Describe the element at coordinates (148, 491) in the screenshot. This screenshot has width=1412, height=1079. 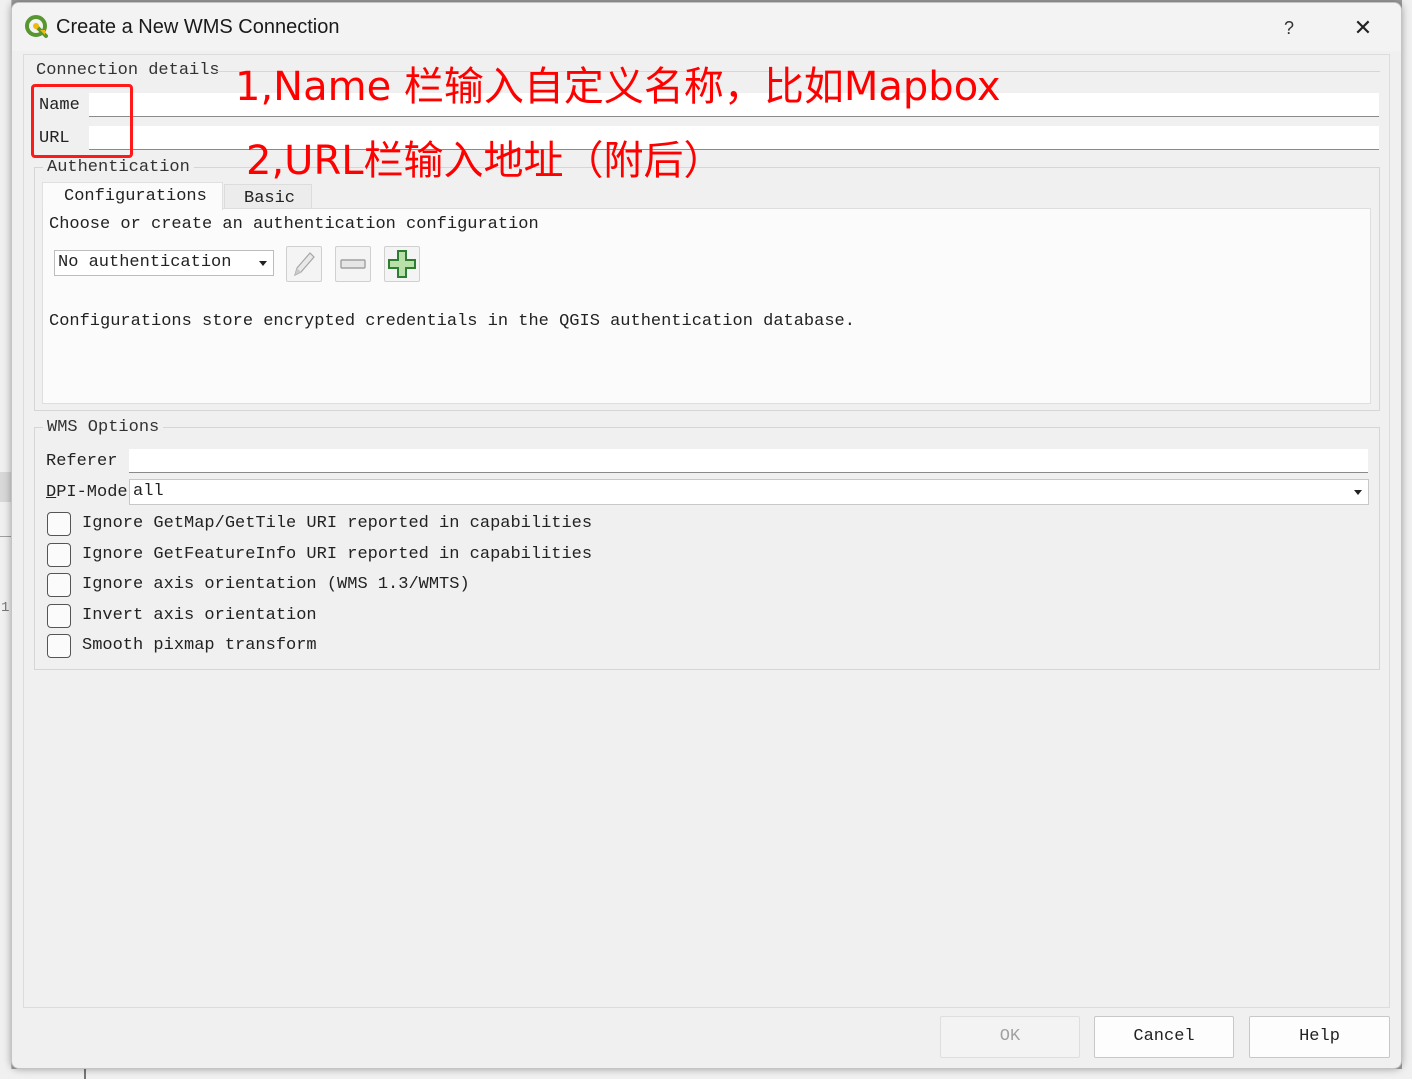
I see `dpi-mode-value: all` at that location.